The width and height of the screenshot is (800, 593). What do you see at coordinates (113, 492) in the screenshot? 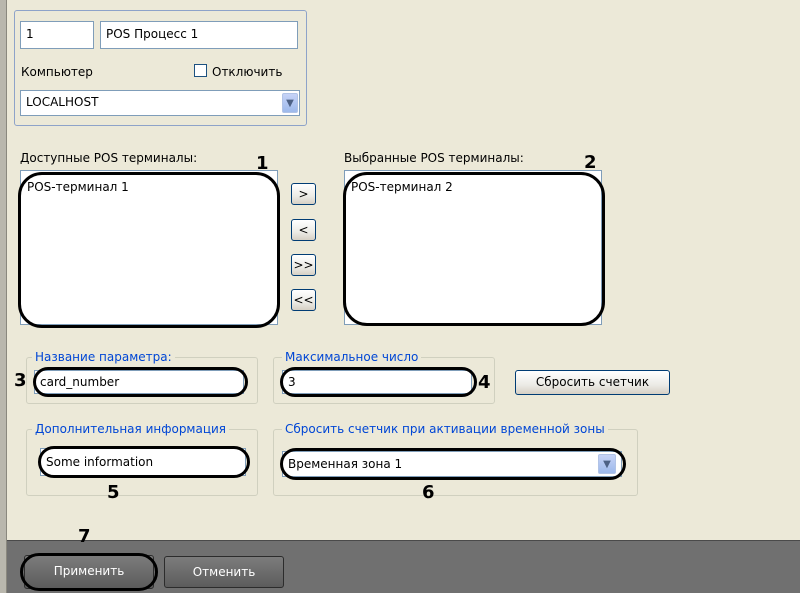
I see `marker-number-5: 5` at bounding box center [113, 492].